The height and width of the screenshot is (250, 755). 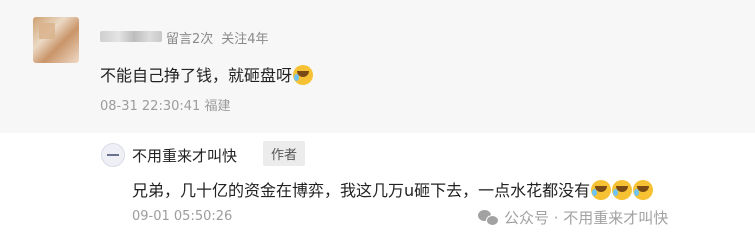 What do you see at coordinates (217, 106) in the screenshot?
I see `comment-location: 福建` at bounding box center [217, 106].